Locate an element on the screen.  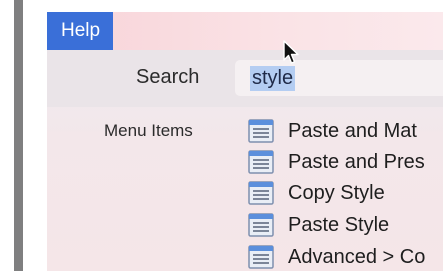
search-result-label: Advanced > Co is located at coordinates (357, 257).